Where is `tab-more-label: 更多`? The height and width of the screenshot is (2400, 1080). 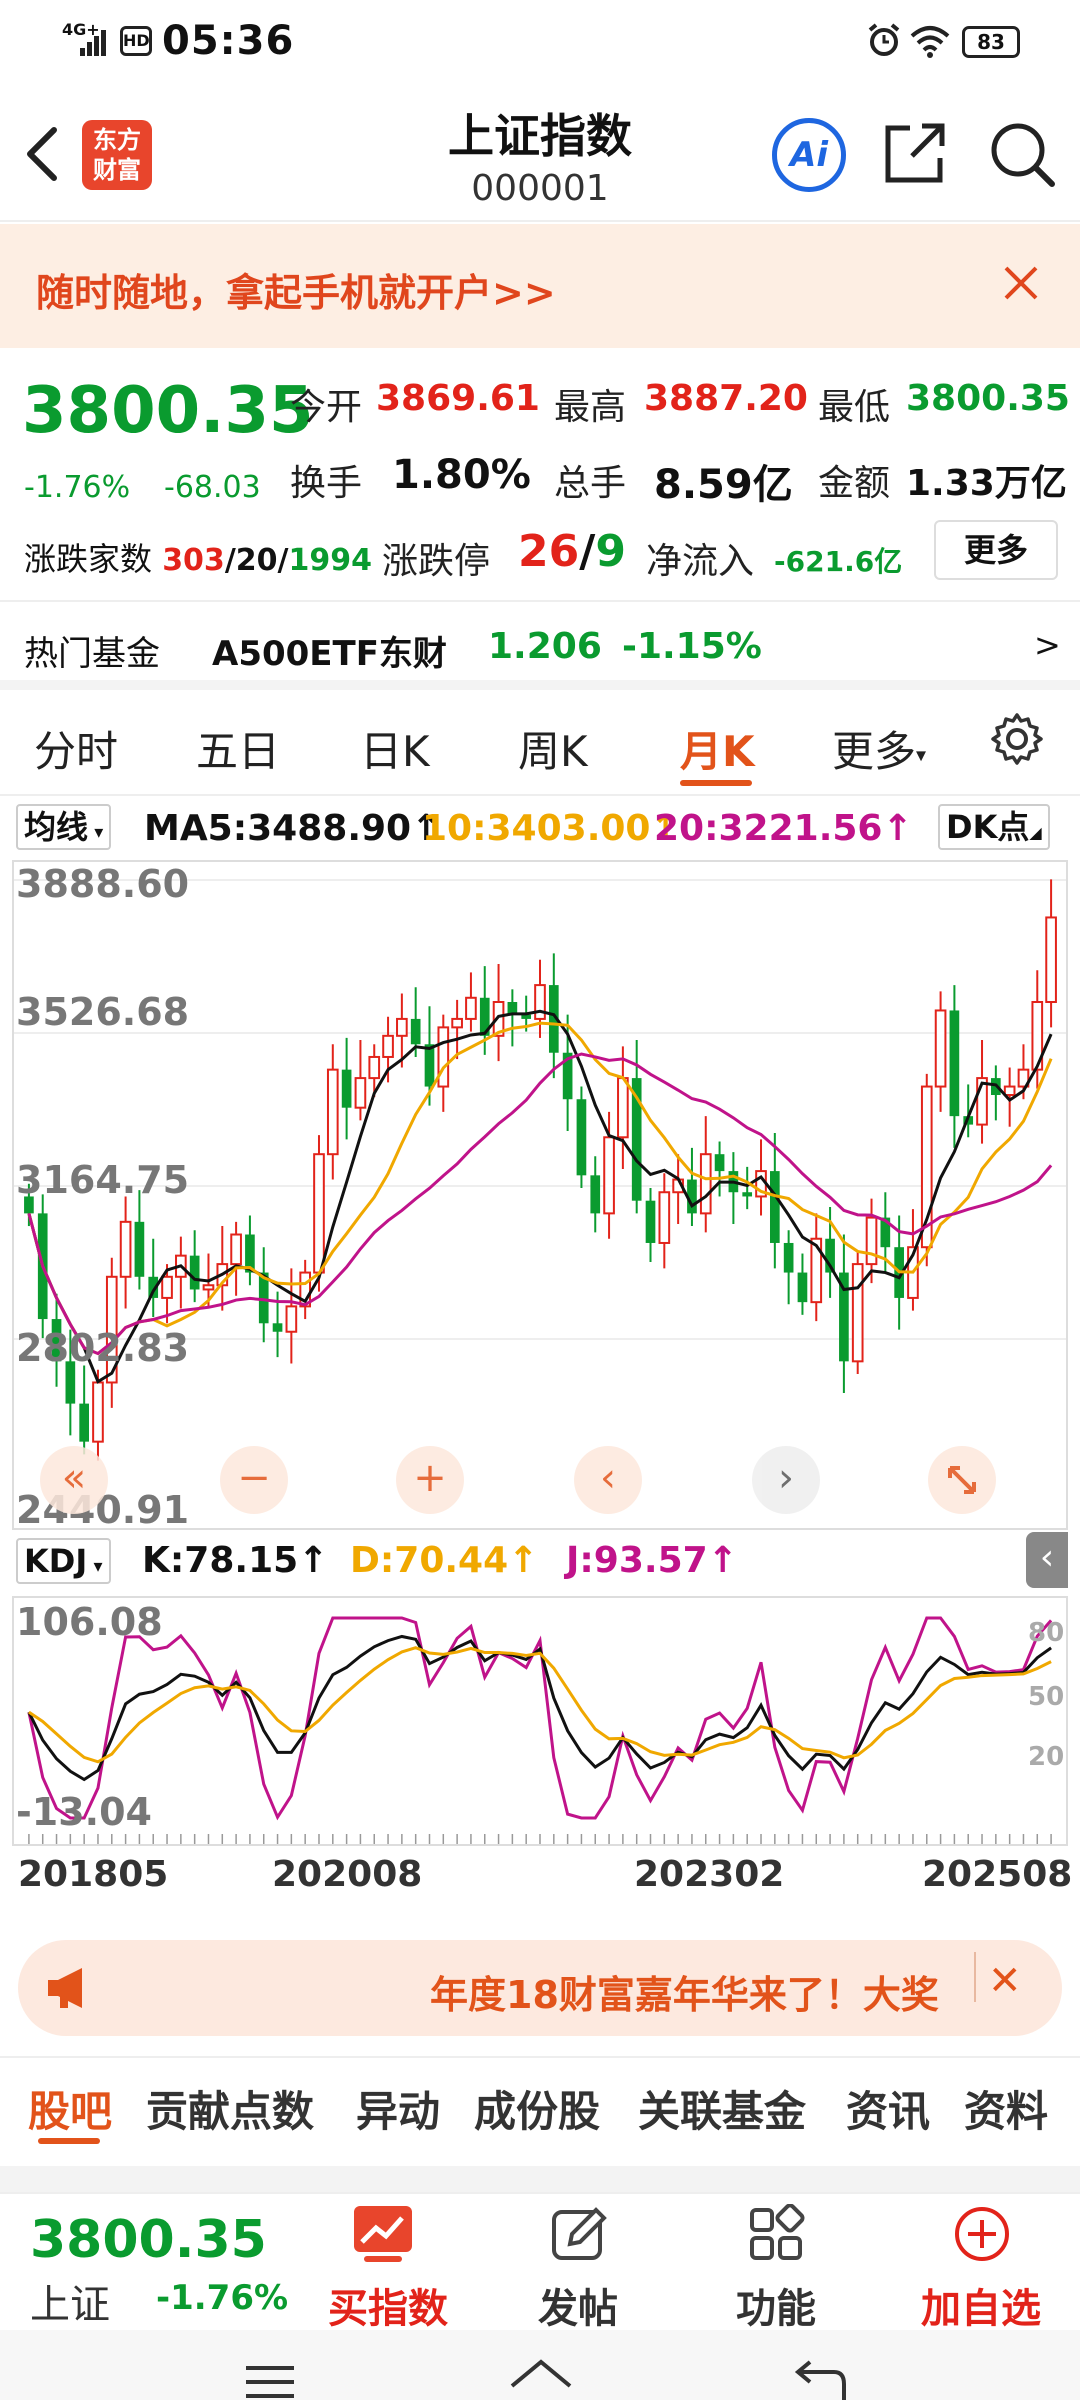
tab-more-label: 更多 is located at coordinates (874, 751).